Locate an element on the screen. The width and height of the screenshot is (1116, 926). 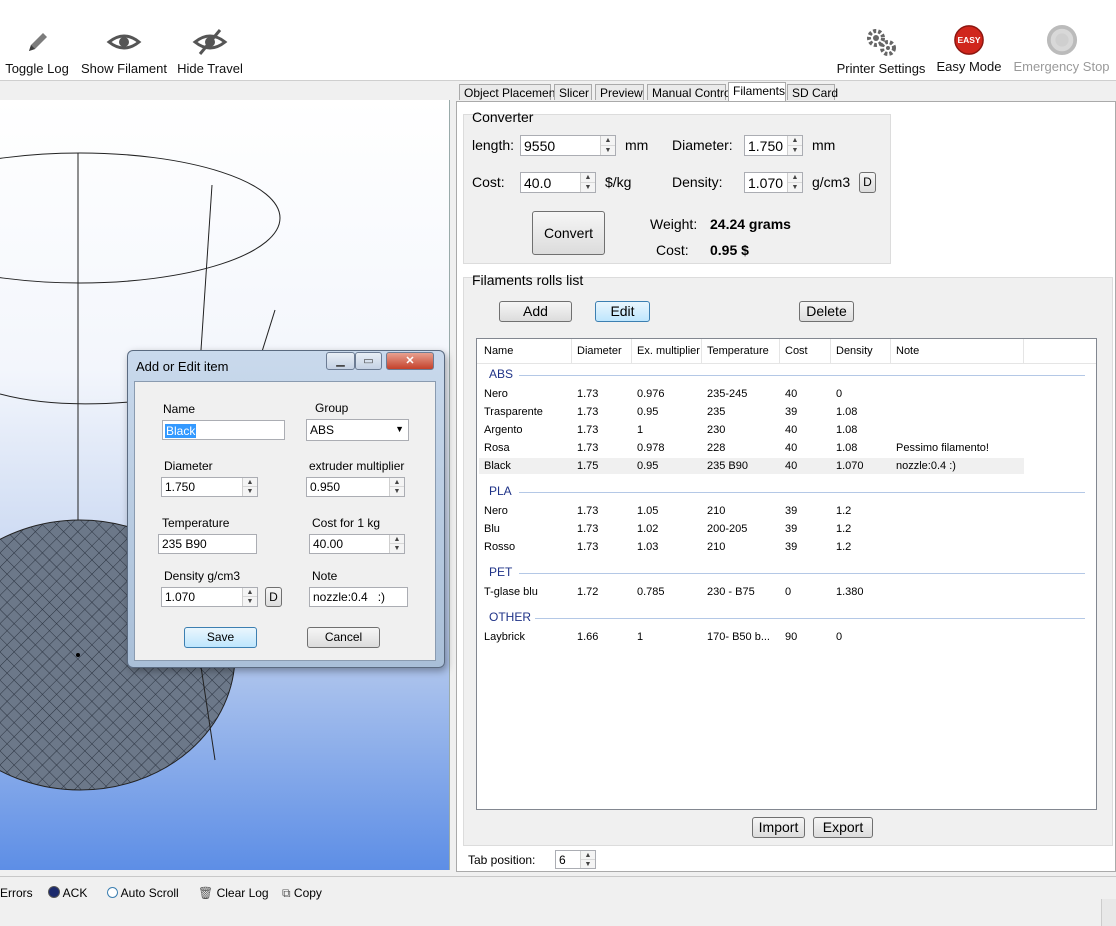
tab-sd-card: SD Card is located at coordinates (812, 92).